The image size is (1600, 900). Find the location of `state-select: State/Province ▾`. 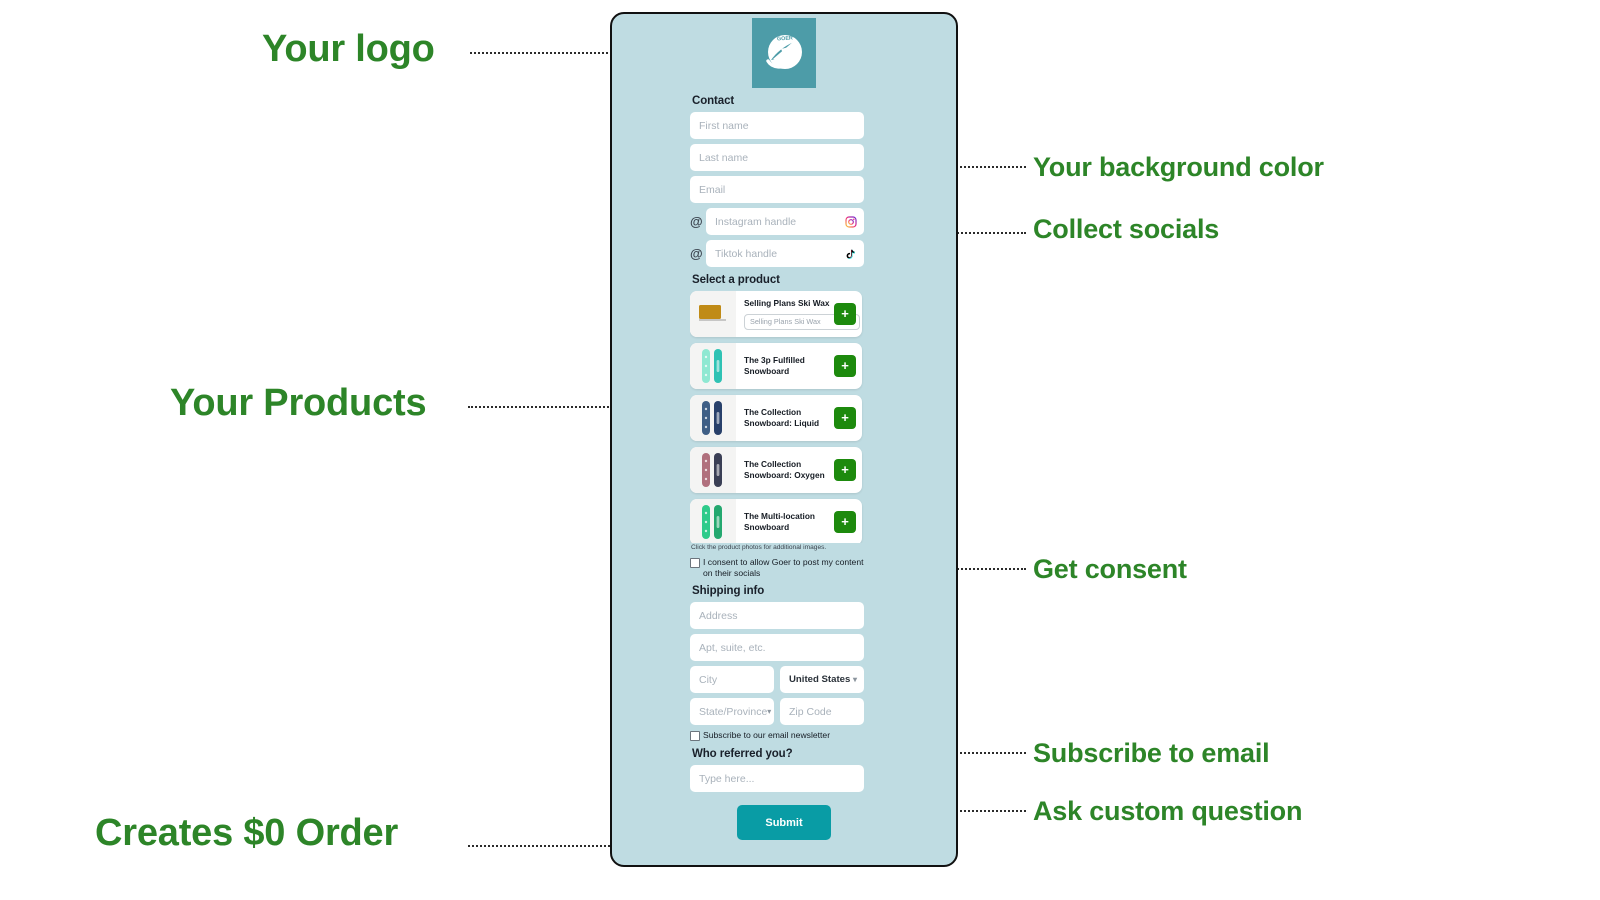

state-select: State/Province ▾ is located at coordinates (732, 712).